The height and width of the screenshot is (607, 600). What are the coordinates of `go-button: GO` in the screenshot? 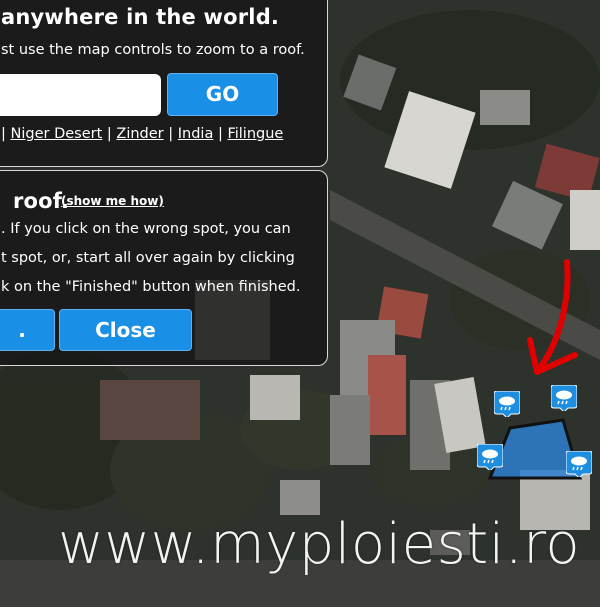 It's located at (222, 94).